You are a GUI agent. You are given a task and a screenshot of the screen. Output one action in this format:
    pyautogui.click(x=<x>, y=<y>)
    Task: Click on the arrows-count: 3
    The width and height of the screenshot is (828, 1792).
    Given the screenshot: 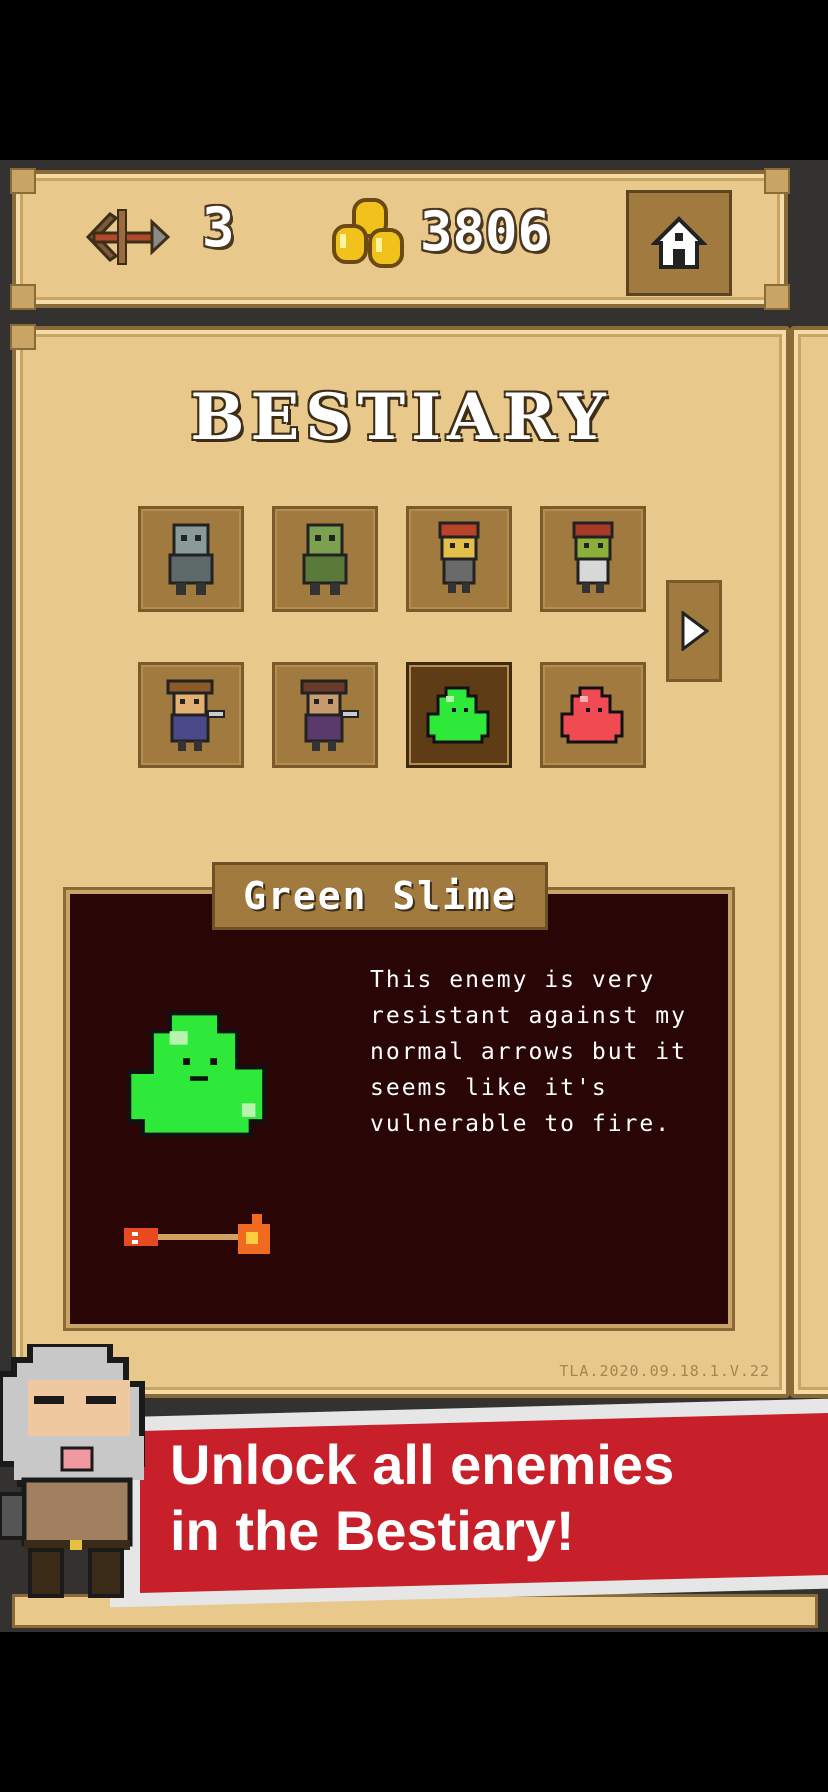 What is the action you would take?
    pyautogui.click(x=218, y=227)
    